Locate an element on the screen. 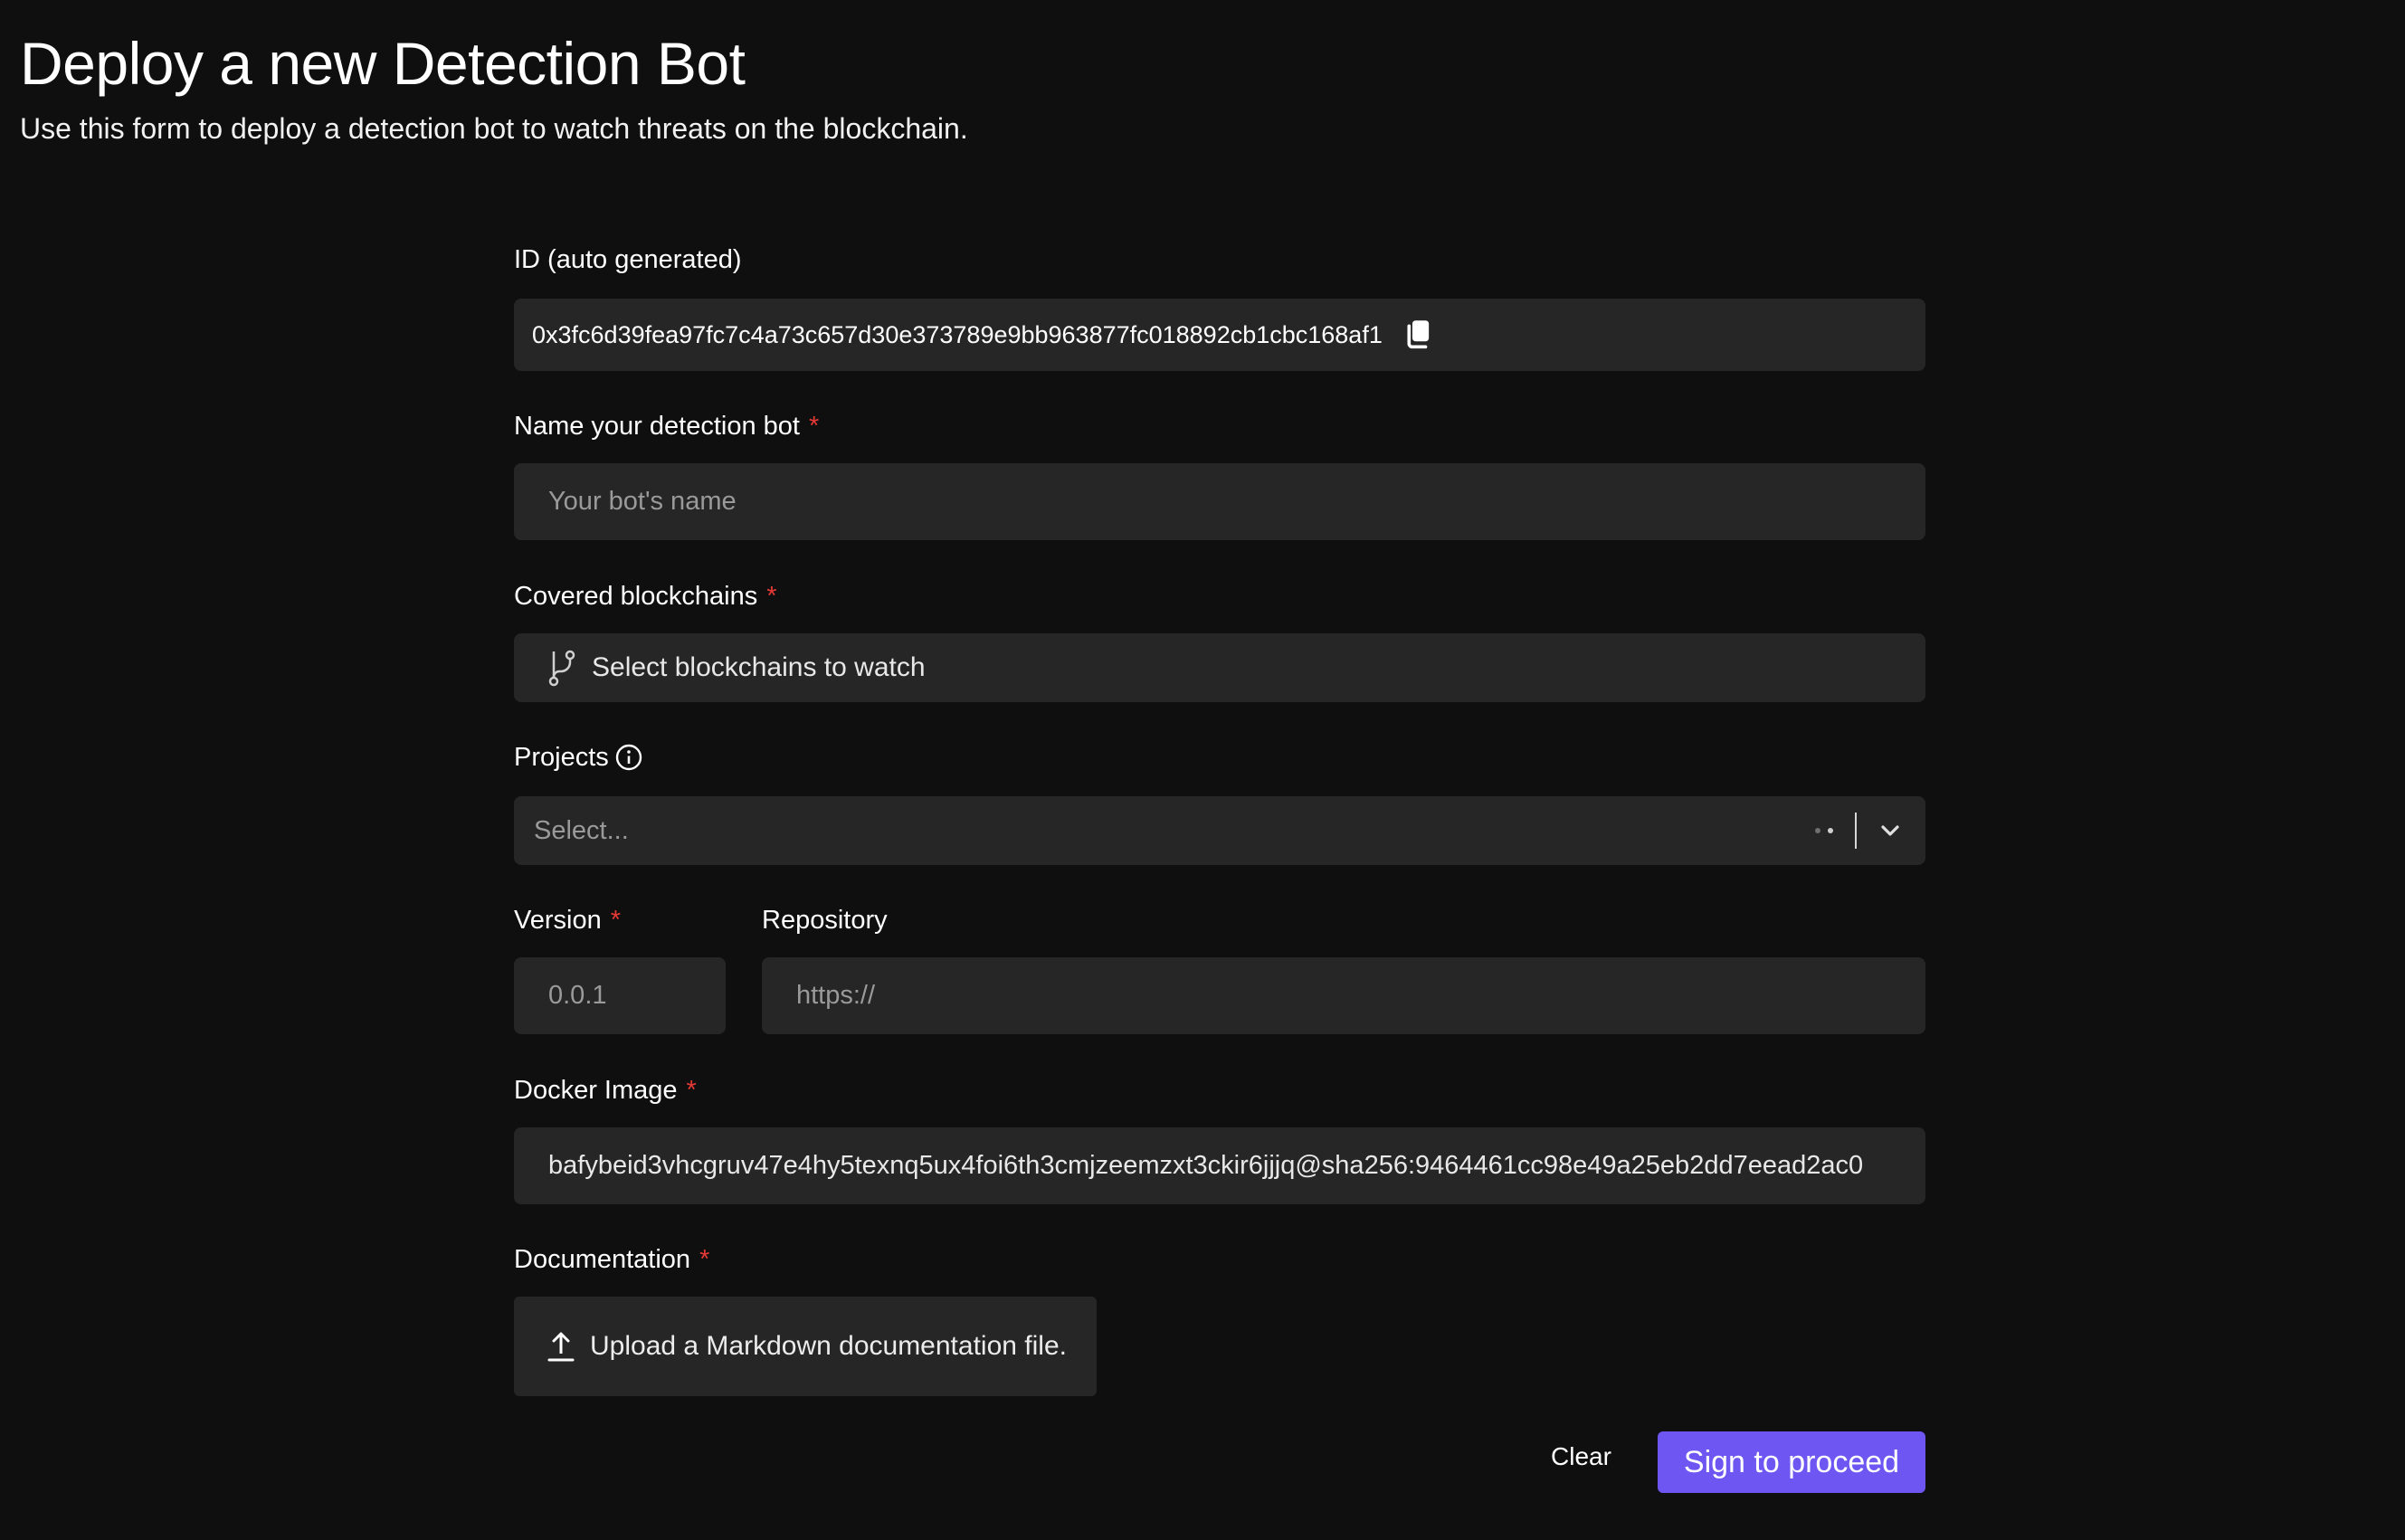  repository-input is located at coordinates (1343, 996).